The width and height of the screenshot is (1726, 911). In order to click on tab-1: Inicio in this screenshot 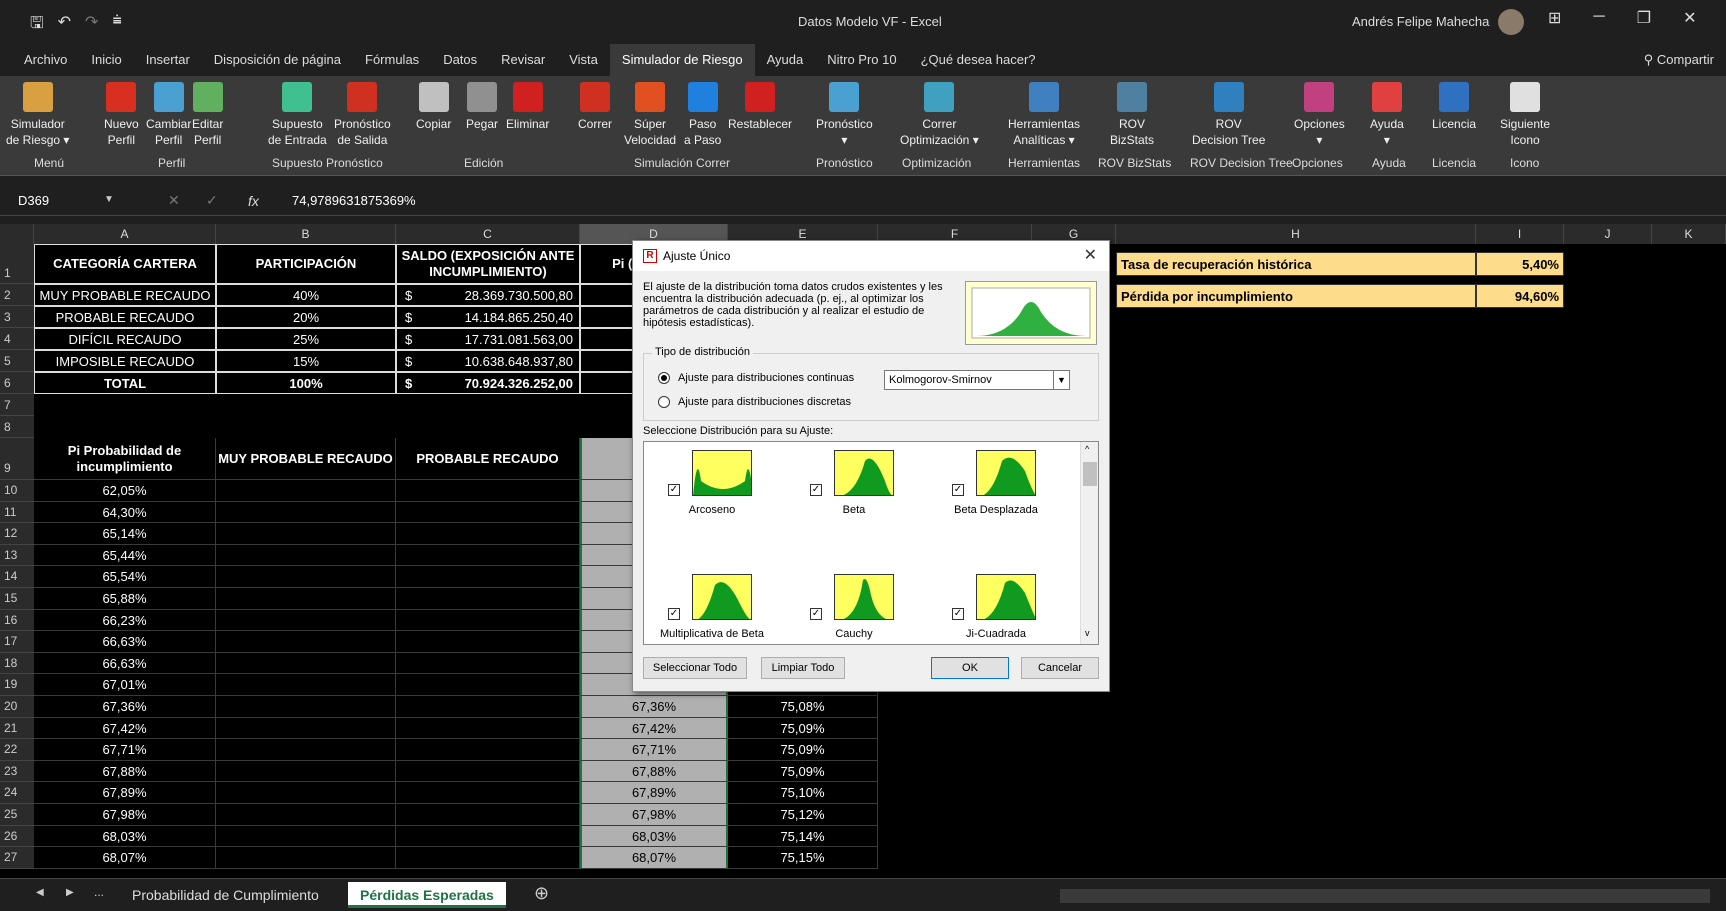, I will do `click(106, 60)`.